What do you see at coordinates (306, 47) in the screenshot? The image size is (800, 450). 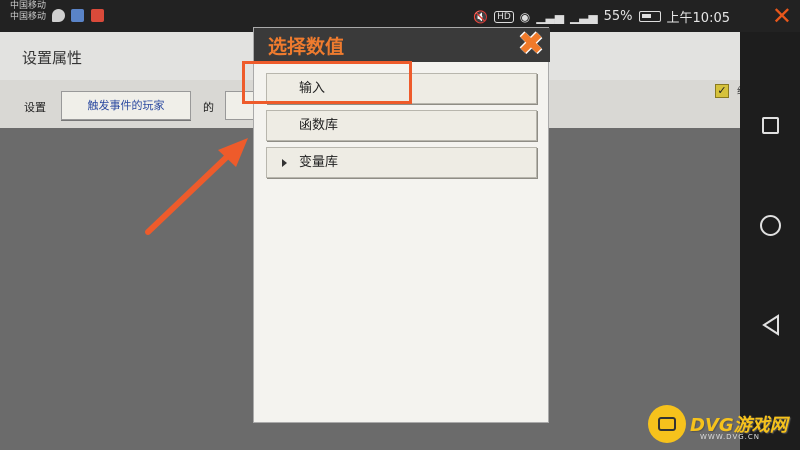 I see `dialog-title: 选择数值` at bounding box center [306, 47].